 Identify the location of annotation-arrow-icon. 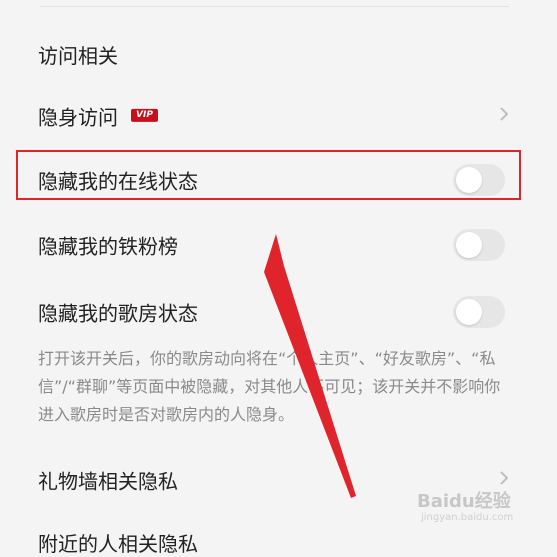
(310, 366).